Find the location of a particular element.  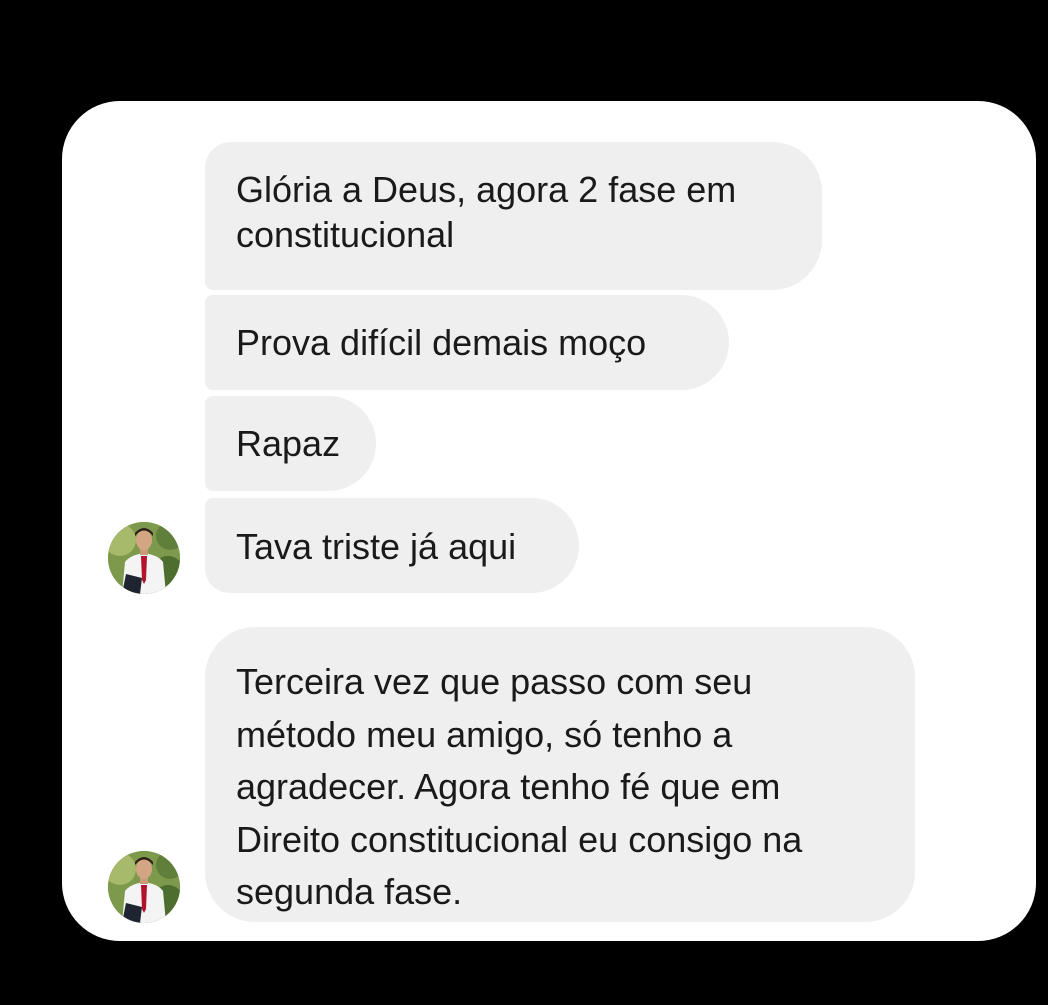

message-bubble: Rapaz is located at coordinates (290, 443).